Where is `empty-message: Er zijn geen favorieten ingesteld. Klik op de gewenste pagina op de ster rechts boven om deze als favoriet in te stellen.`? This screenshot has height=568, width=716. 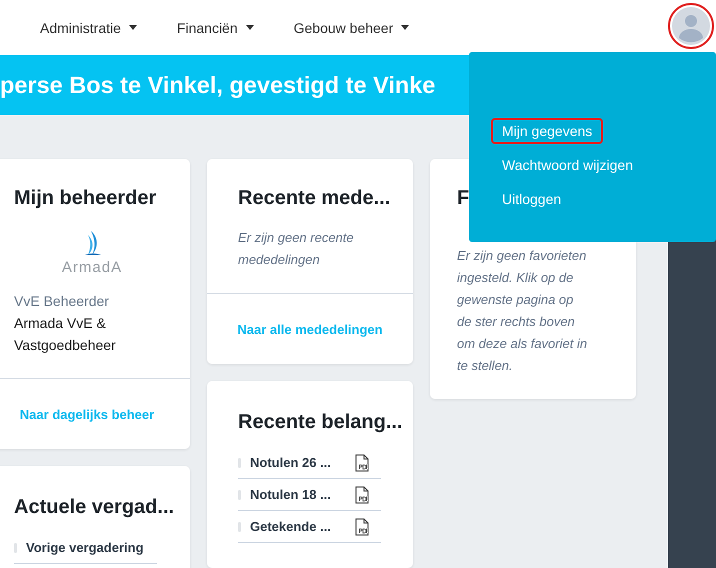 empty-message: Er zijn geen favorieten ingesteld. Klik op de gewenste pagina op de ster rechts boven om deze als favoriet in te stellen. is located at coordinates (522, 311).